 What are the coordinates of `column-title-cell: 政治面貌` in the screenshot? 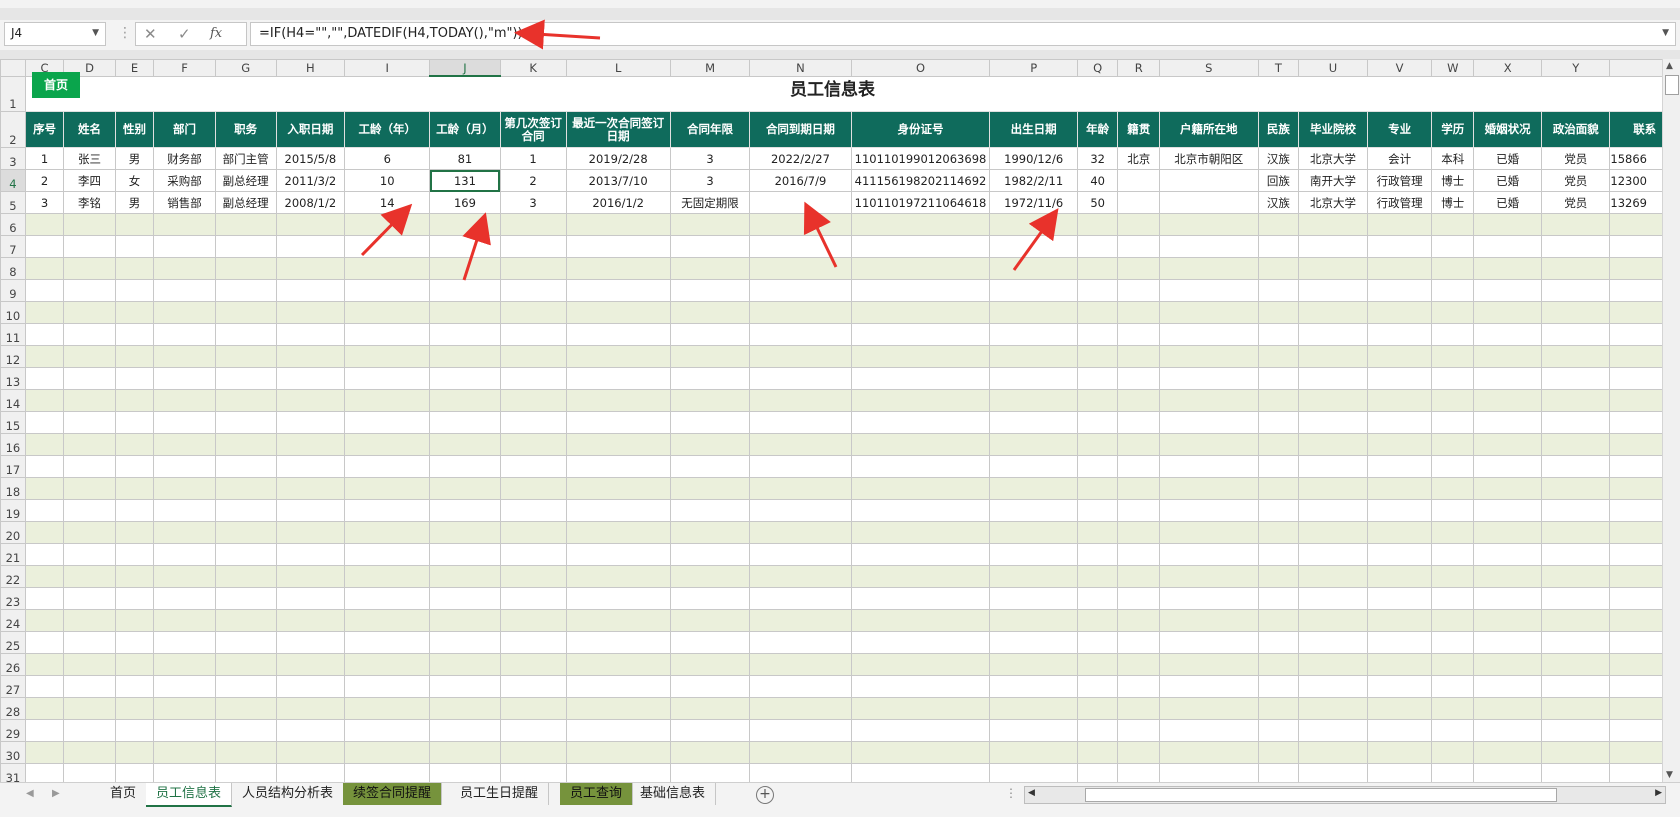 It's located at (1576, 129).